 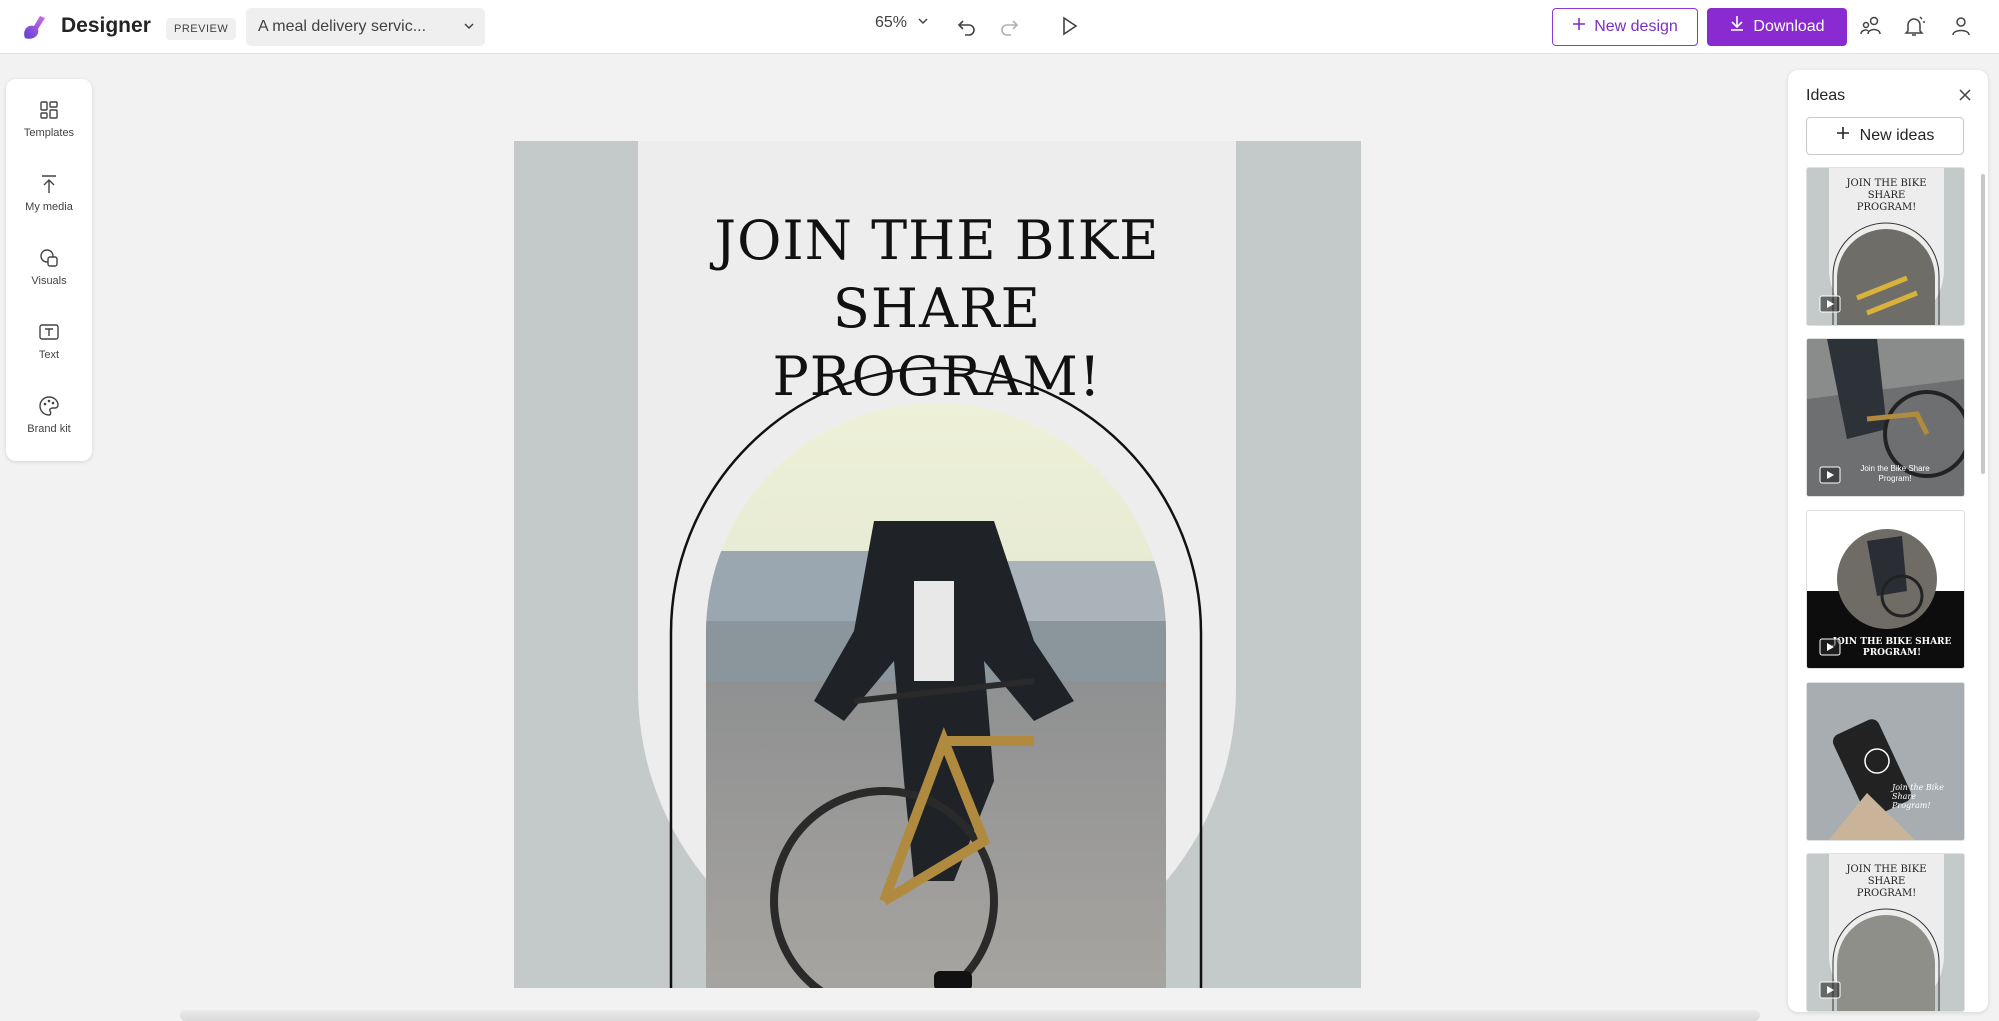 What do you see at coordinates (49, 207) in the screenshot?
I see `sidebar-item-label: My media` at bounding box center [49, 207].